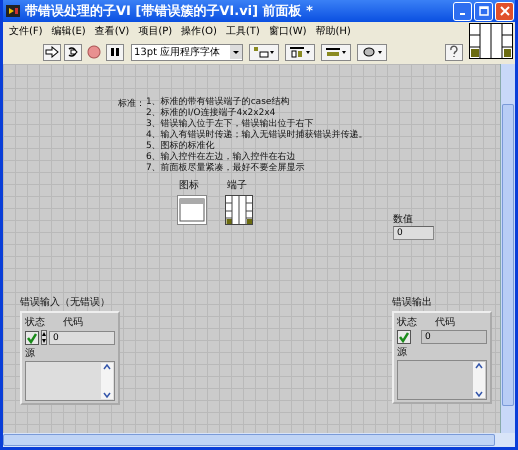 This screenshot has width=518, height=450. Describe the element at coordinates (112, 31) in the screenshot. I see `menu-item: 查看(V)` at that location.